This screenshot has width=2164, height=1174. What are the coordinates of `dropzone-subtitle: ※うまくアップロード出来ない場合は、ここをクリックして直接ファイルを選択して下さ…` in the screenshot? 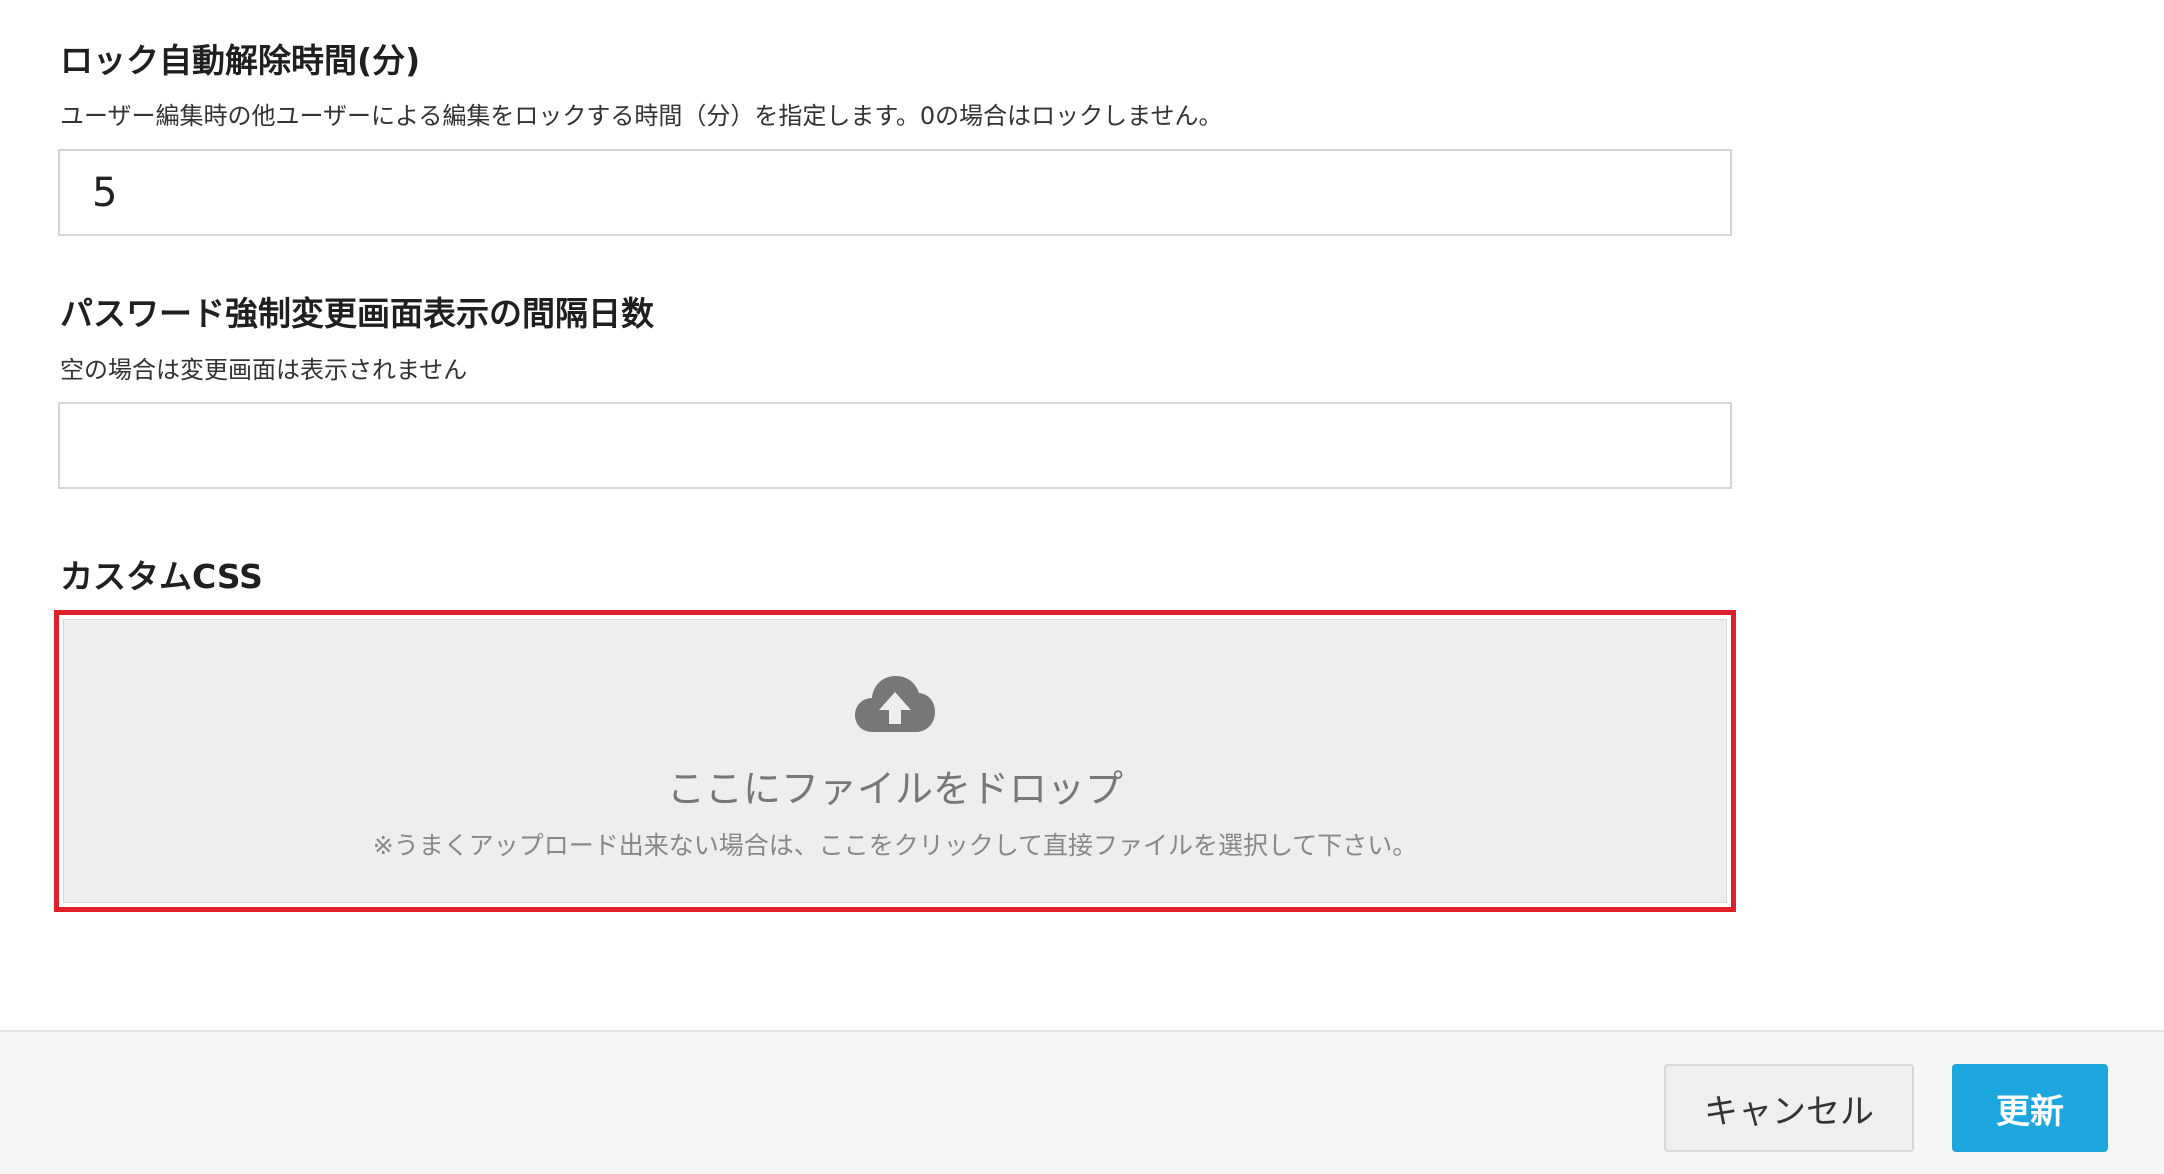 It's located at (895, 845).